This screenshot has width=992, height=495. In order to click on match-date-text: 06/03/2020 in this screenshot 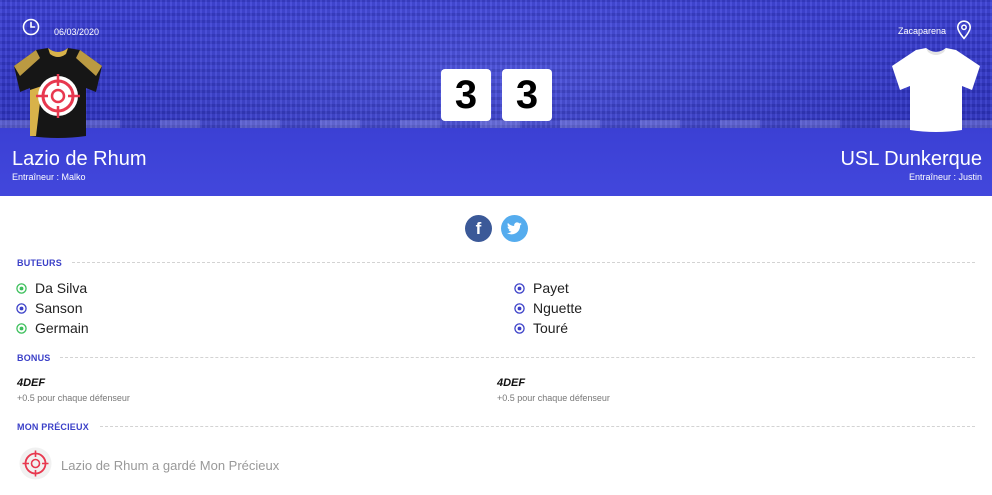, I will do `click(77, 32)`.